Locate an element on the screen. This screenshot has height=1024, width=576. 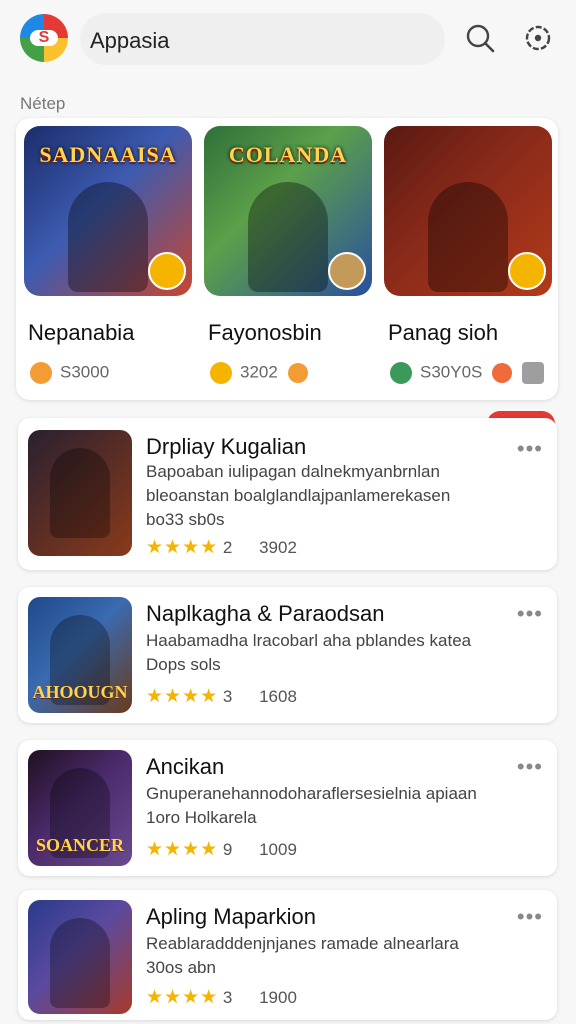
app-description-line: Gnuperanehannodoharaflersesielnia apiaan is located at coordinates (311, 793).